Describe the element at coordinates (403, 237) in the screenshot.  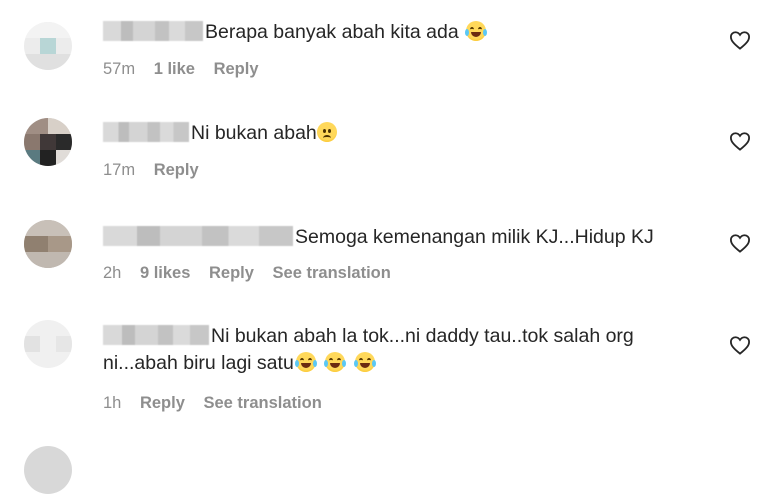
I see `comment-text: Semoga kemenangan milik KJ...Hidup KJ` at that location.